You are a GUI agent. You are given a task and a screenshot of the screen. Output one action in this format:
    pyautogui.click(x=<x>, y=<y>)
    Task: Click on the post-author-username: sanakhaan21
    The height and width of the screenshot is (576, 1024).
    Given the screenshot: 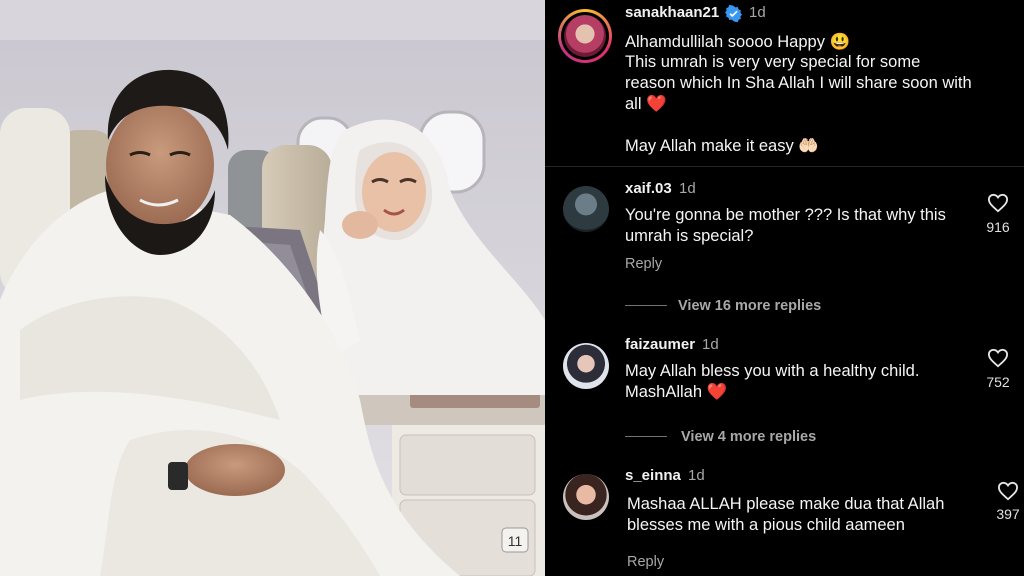 What is the action you would take?
    pyautogui.click(x=672, y=12)
    